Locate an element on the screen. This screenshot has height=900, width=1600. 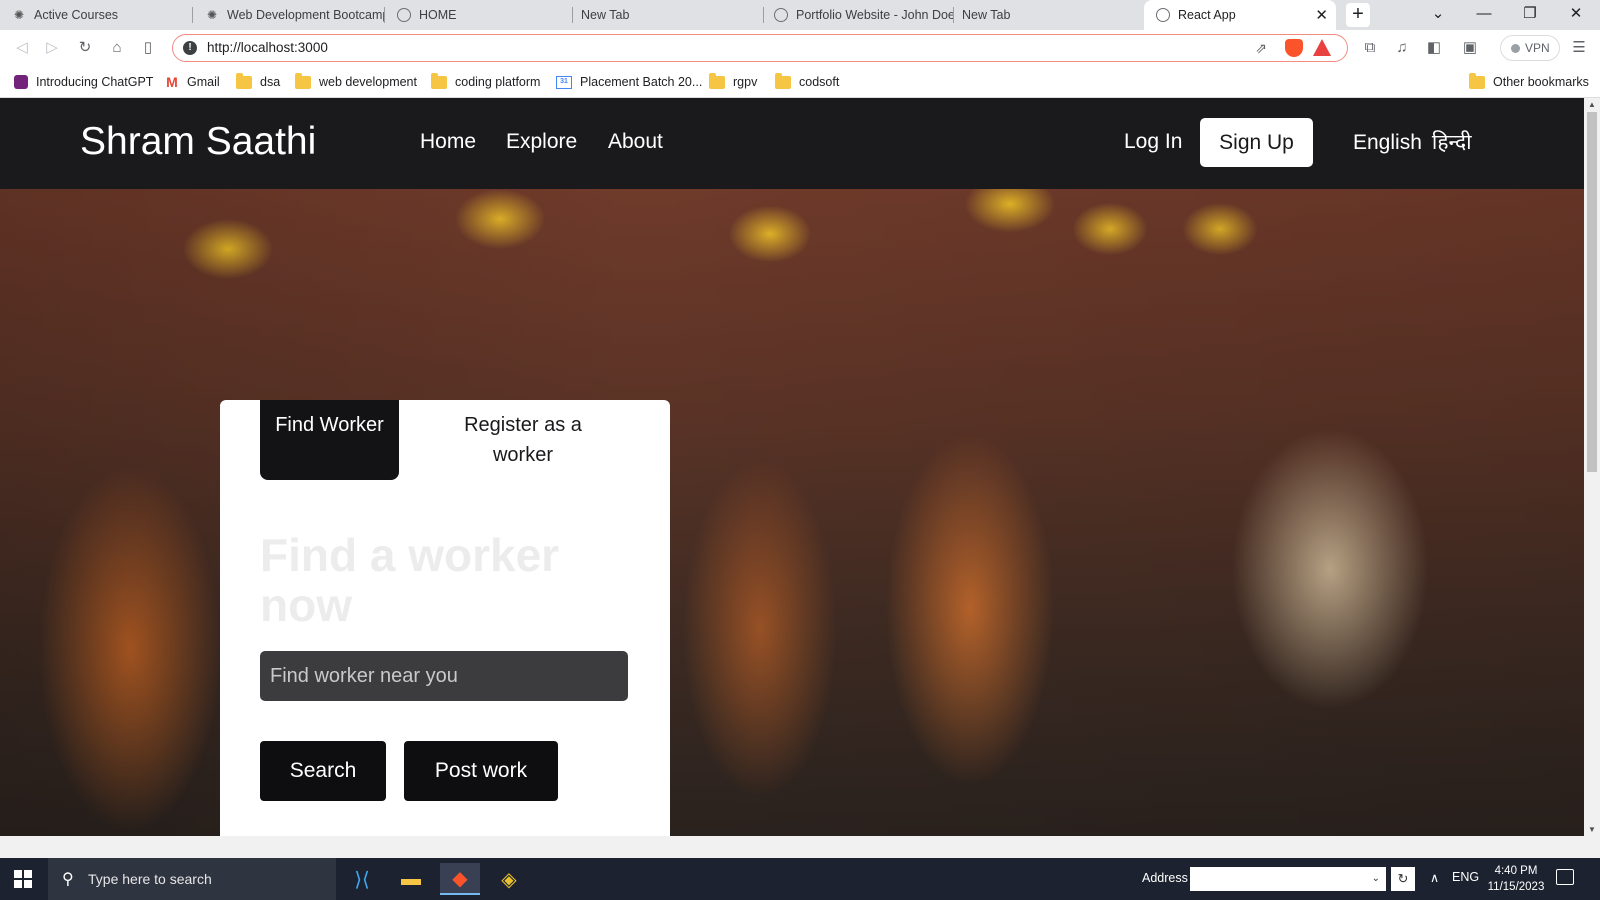
windows-start-icon is located at coordinates (23, 879).